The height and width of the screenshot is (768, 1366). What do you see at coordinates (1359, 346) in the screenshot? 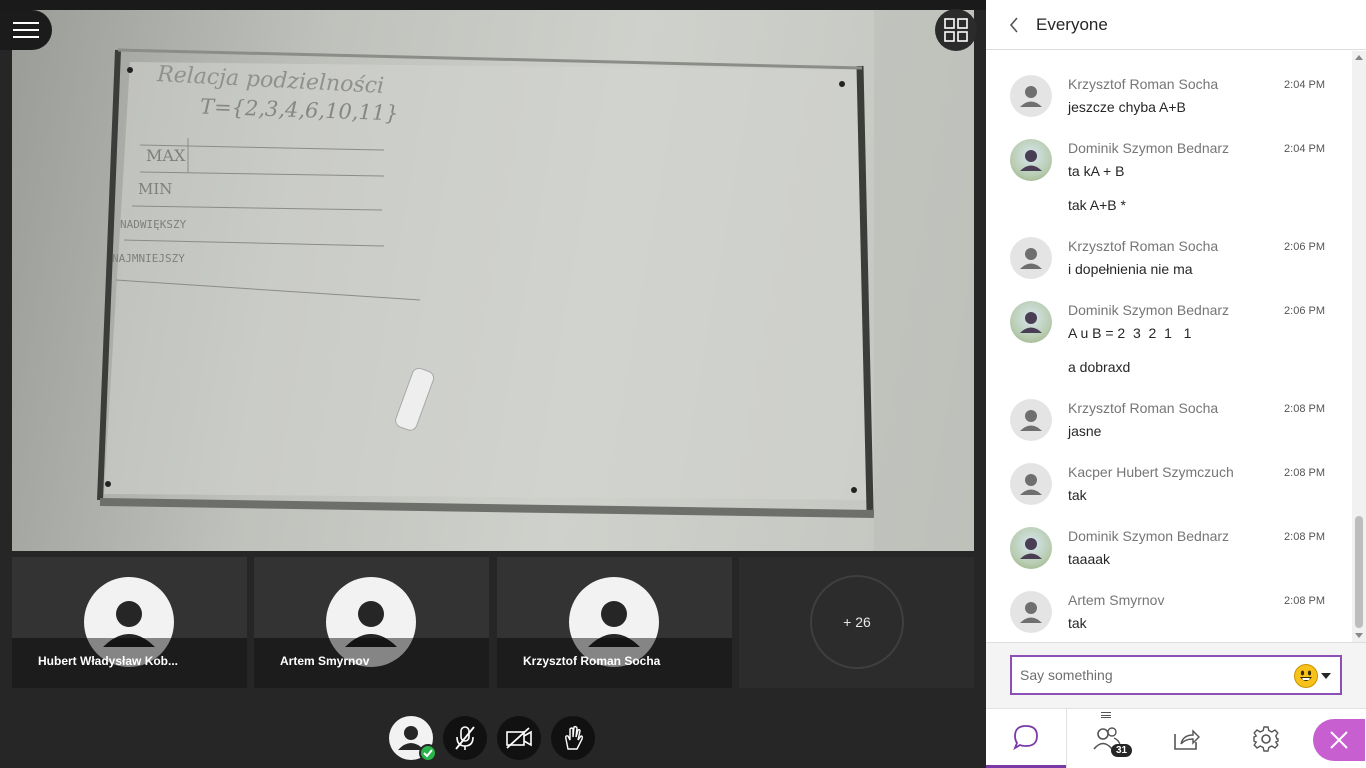
I see `chat-scrollbar` at bounding box center [1359, 346].